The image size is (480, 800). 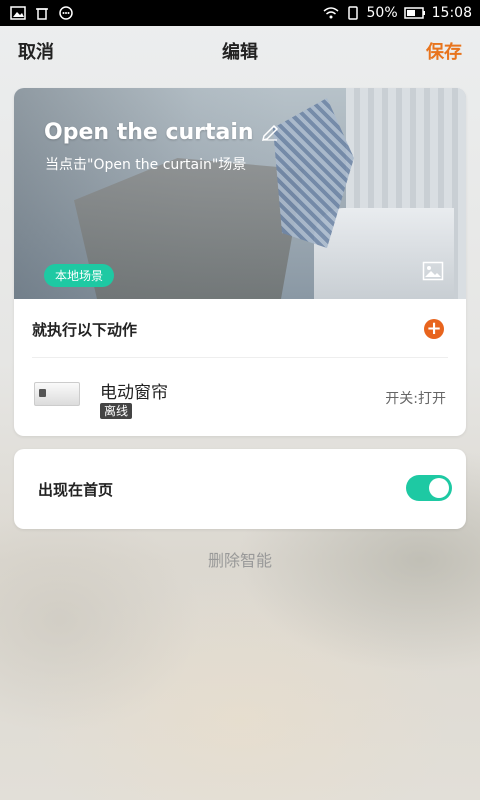 I want to click on add-action-button: +, so click(x=434, y=329).